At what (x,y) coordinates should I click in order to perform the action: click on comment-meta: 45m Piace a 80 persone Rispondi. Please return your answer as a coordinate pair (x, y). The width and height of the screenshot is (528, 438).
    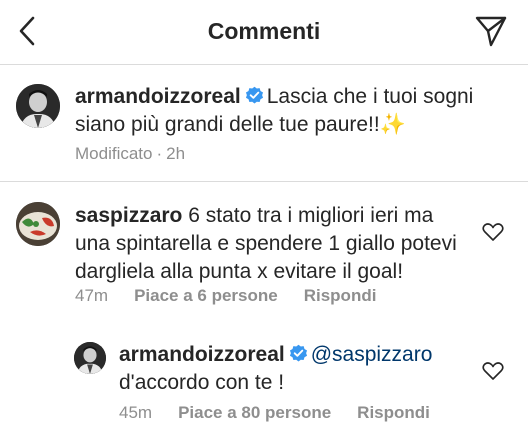
    Looking at the image, I should click on (287, 413).